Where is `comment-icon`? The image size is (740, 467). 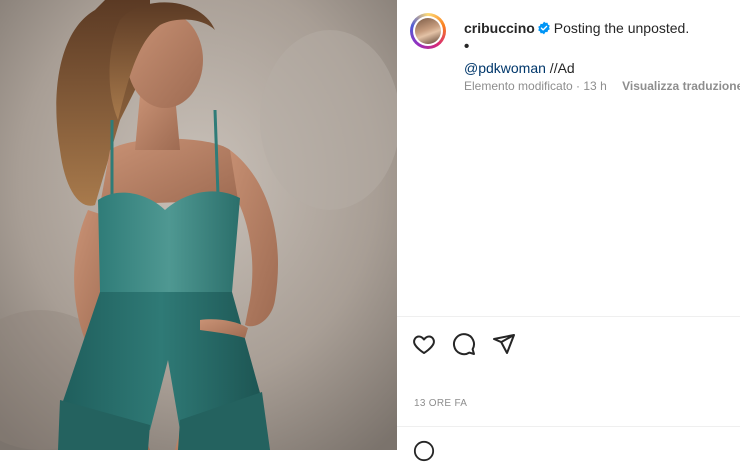
comment-icon is located at coordinates (464, 344).